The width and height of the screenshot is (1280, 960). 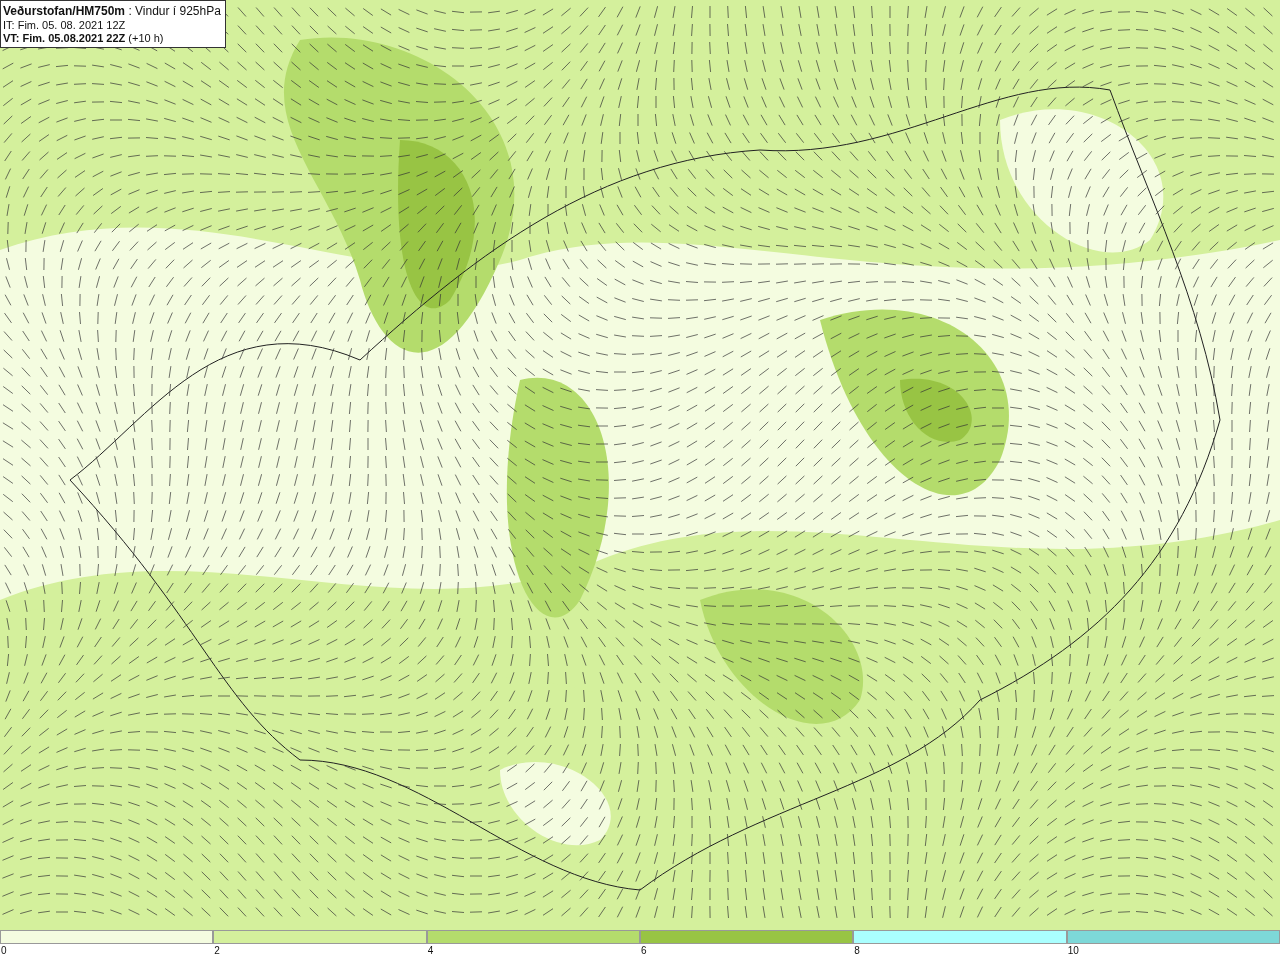 I want to click on map-title-line: Veðurstofan/HM750m : Vindur í 925hPa, so click(x=112, y=11).